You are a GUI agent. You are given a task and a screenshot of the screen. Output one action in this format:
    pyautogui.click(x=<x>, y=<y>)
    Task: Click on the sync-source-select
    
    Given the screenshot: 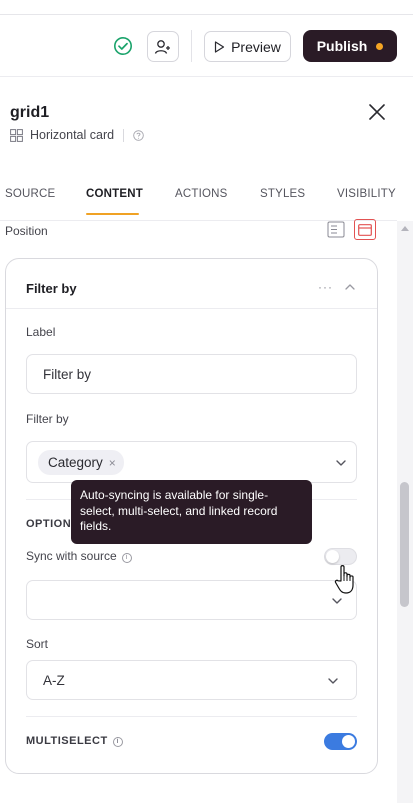 What is the action you would take?
    pyautogui.click(x=191, y=600)
    